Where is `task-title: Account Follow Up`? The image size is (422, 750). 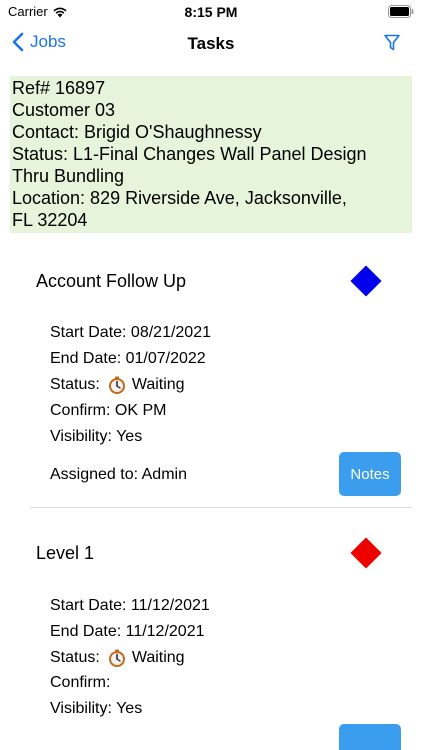 task-title: Account Follow Up is located at coordinates (111, 281).